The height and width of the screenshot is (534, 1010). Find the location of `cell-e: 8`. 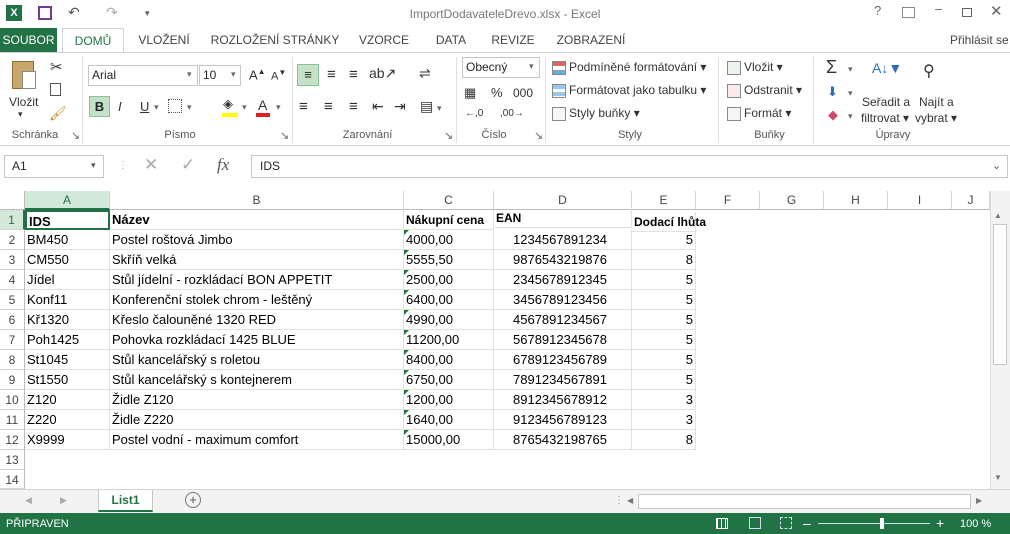

cell-e: 8 is located at coordinates (664, 440).